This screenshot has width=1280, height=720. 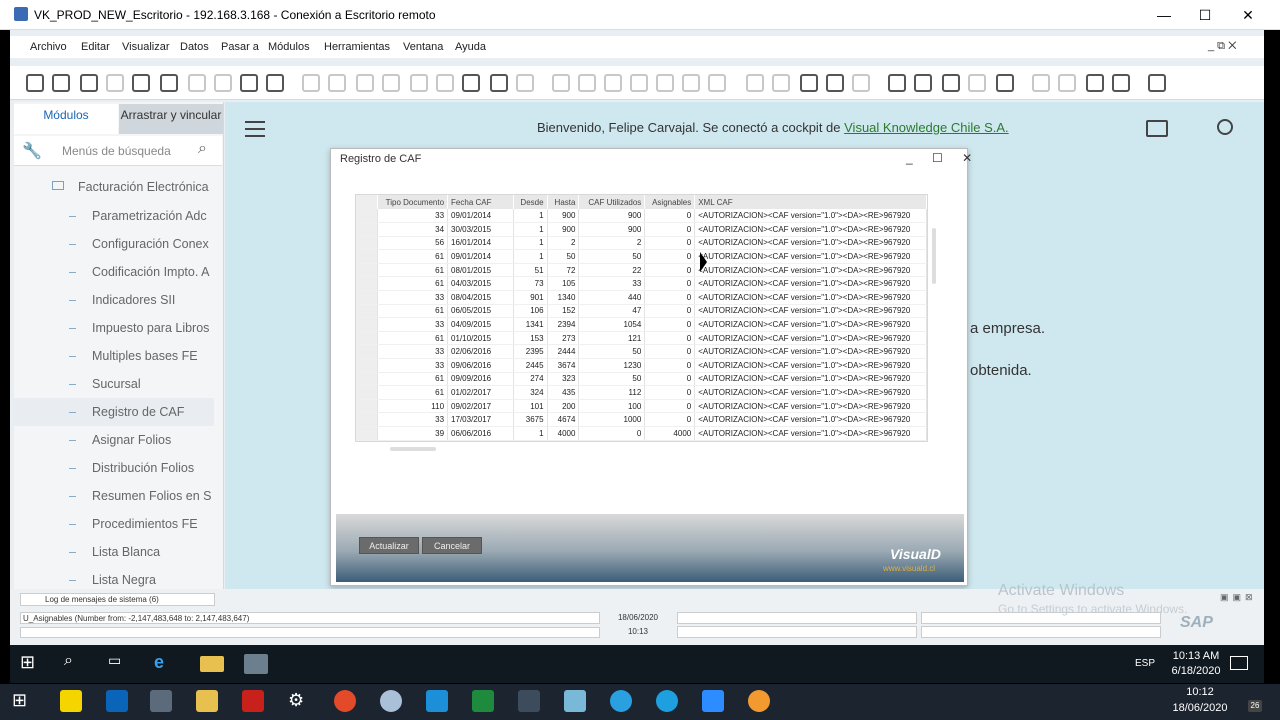 What do you see at coordinates (943, 158) in the screenshot?
I see `dialog-window-controls: _ ☐ ✕` at bounding box center [943, 158].